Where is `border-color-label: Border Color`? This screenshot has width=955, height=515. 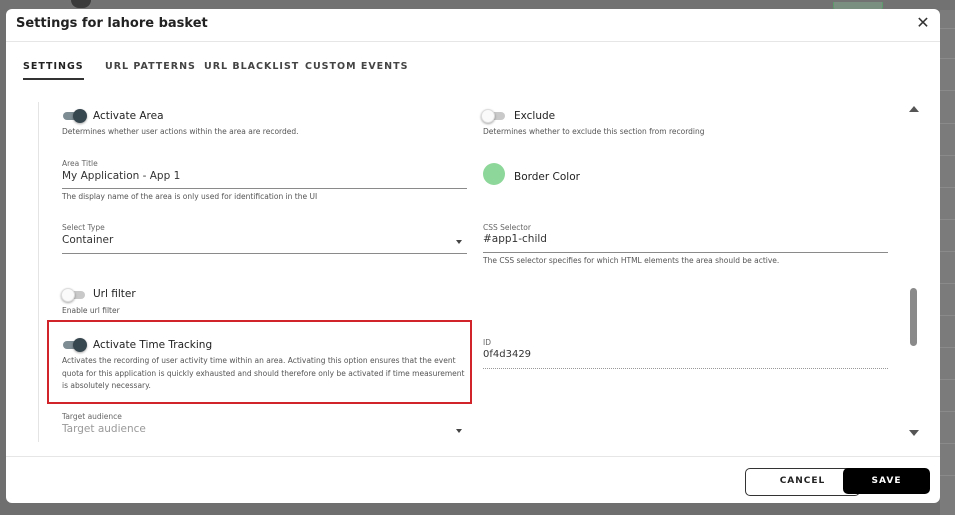 border-color-label: Border Color is located at coordinates (547, 177).